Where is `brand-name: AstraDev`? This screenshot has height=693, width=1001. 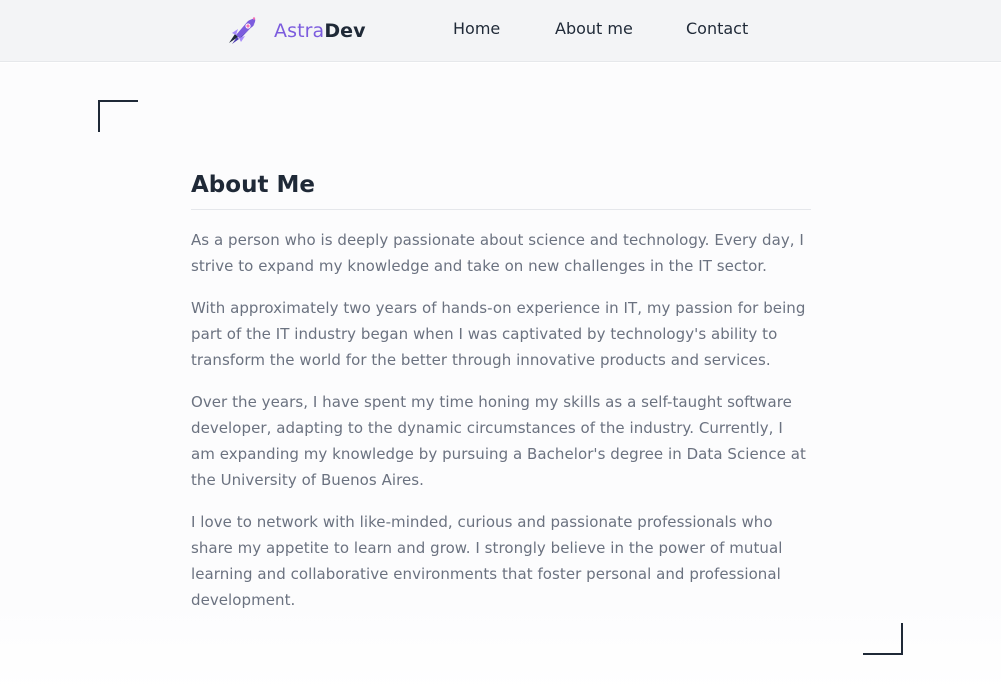 brand-name: AstraDev is located at coordinates (320, 31).